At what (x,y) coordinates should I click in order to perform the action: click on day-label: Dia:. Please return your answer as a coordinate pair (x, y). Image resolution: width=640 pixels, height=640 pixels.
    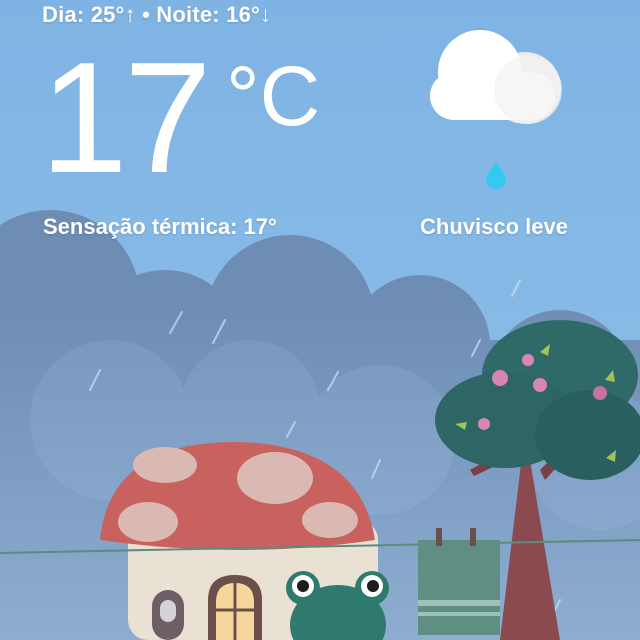
    Looking at the image, I should click on (63, 14).